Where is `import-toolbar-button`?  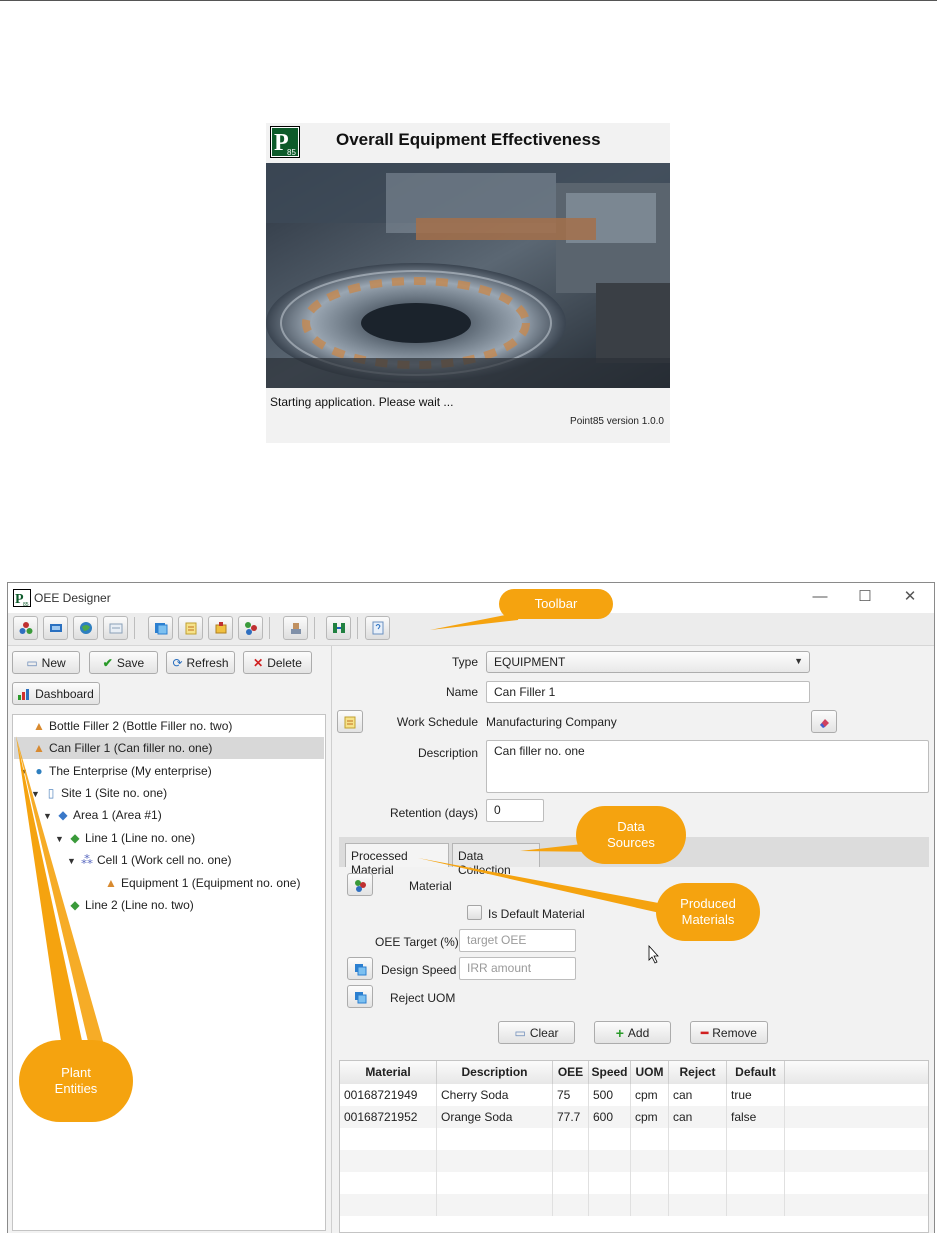 import-toolbar-button is located at coordinates (160, 628).